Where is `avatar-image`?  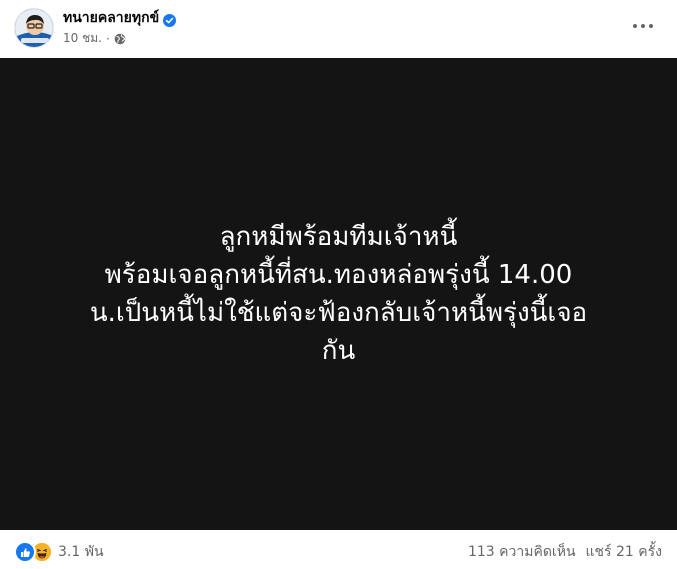 avatar-image is located at coordinates (34, 28).